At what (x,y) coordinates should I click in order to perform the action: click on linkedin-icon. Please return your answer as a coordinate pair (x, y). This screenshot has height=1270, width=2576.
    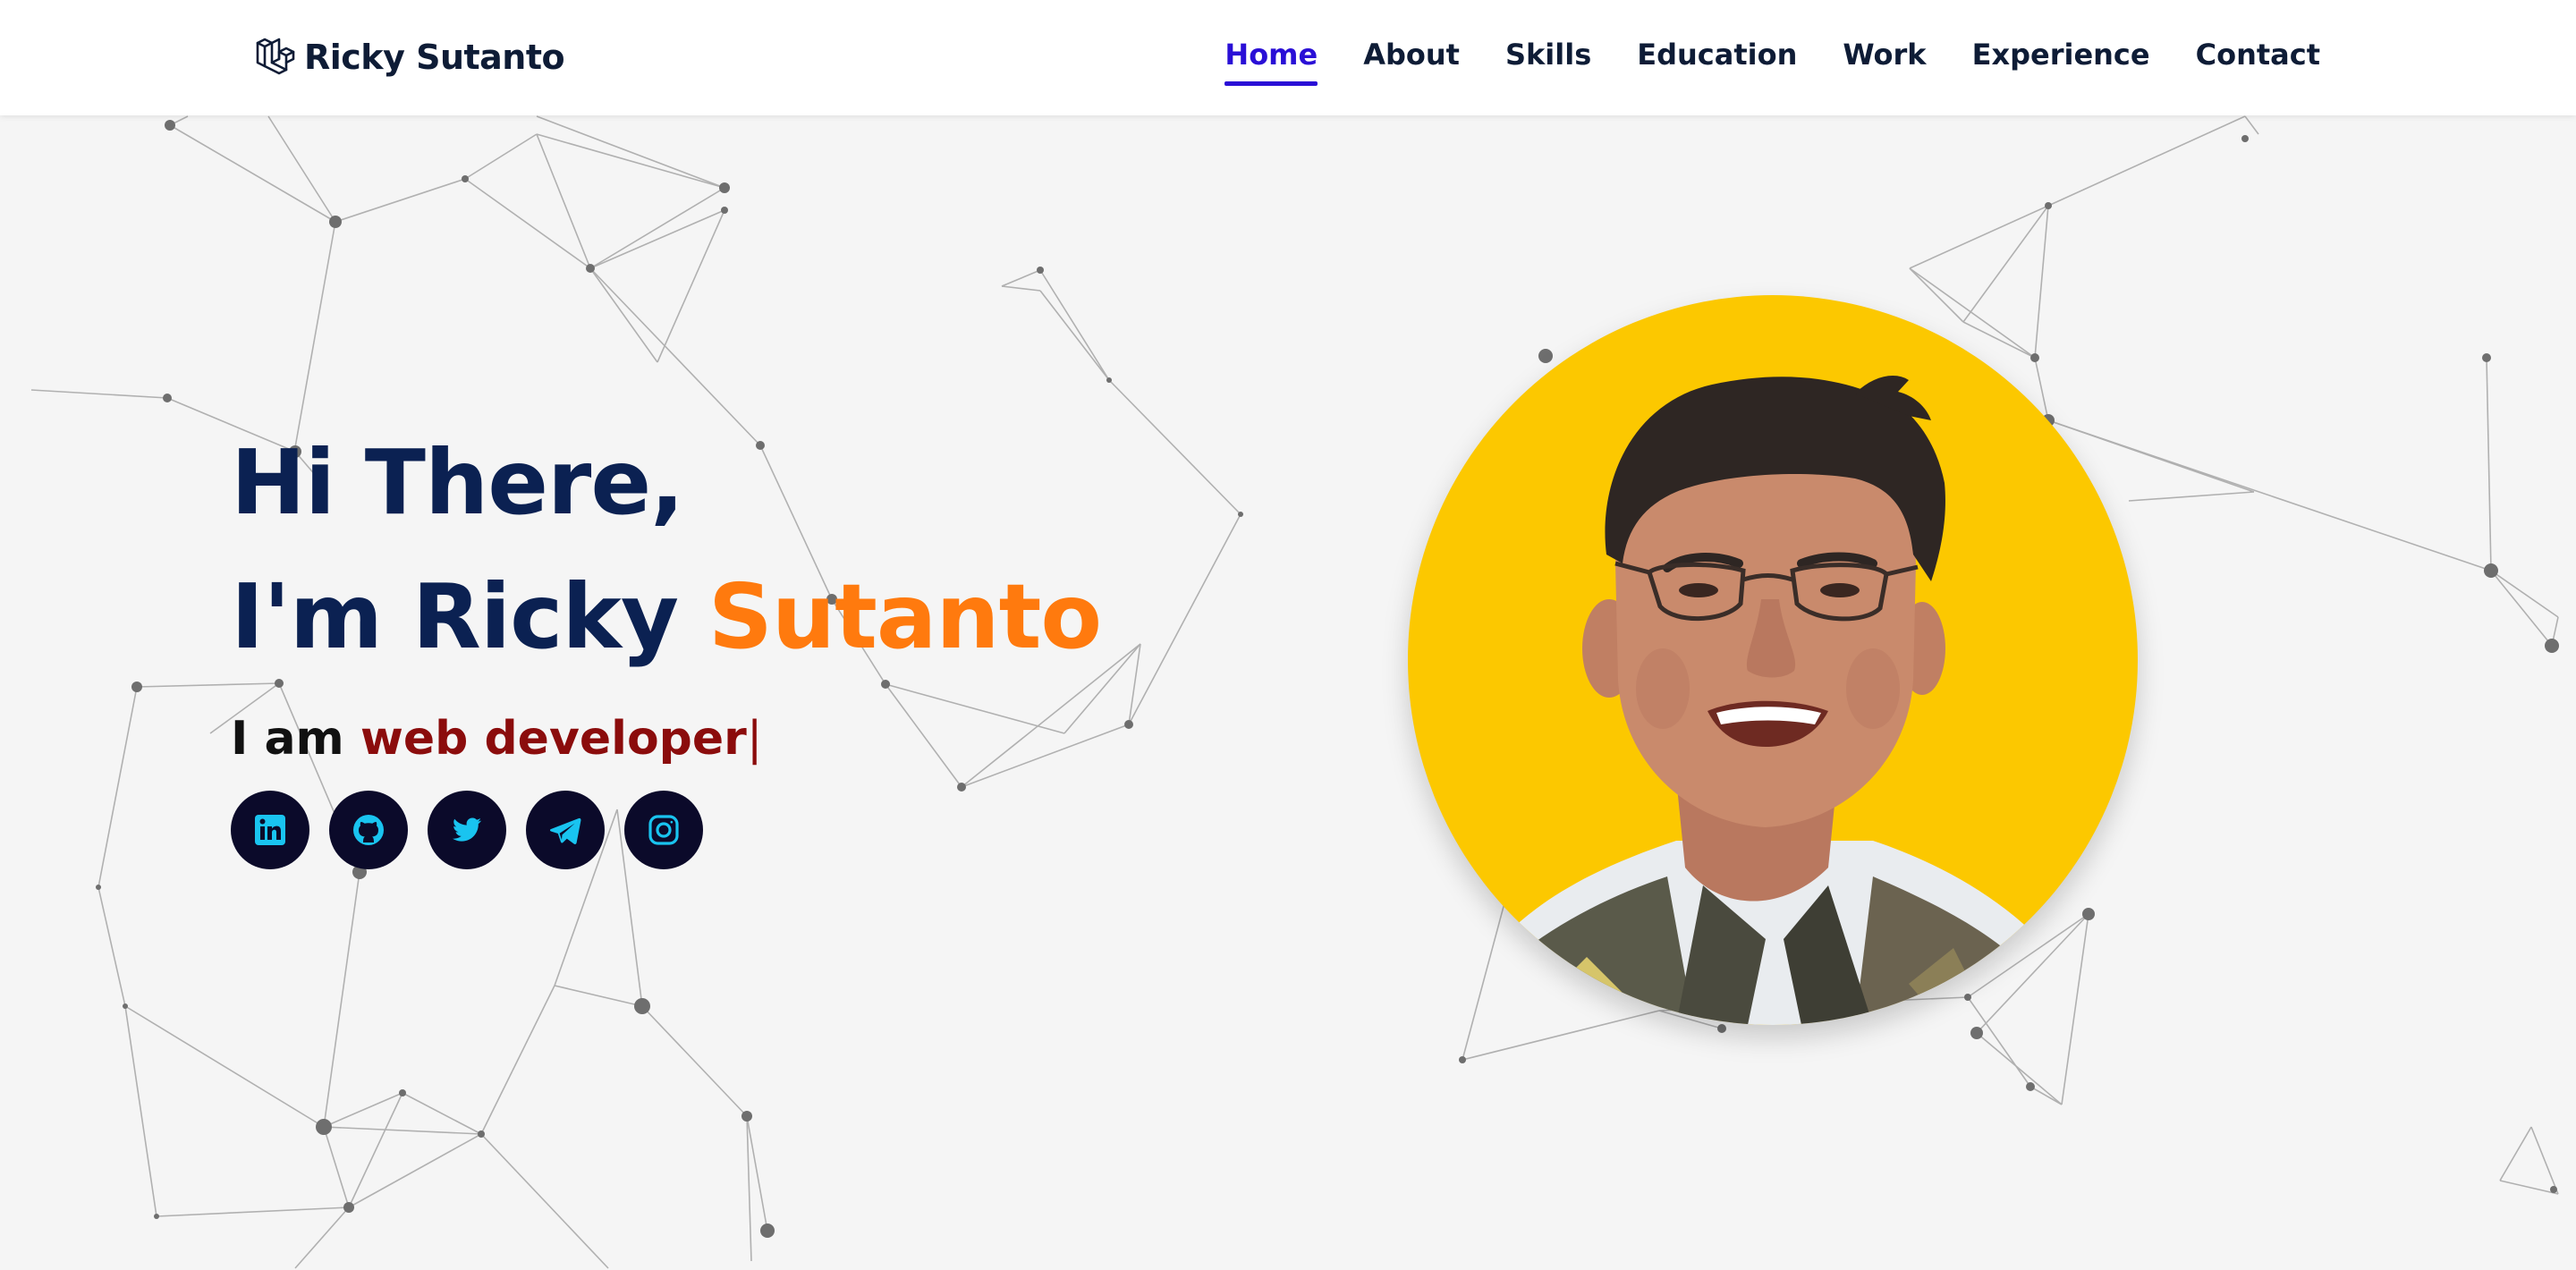
    Looking at the image, I should click on (270, 830).